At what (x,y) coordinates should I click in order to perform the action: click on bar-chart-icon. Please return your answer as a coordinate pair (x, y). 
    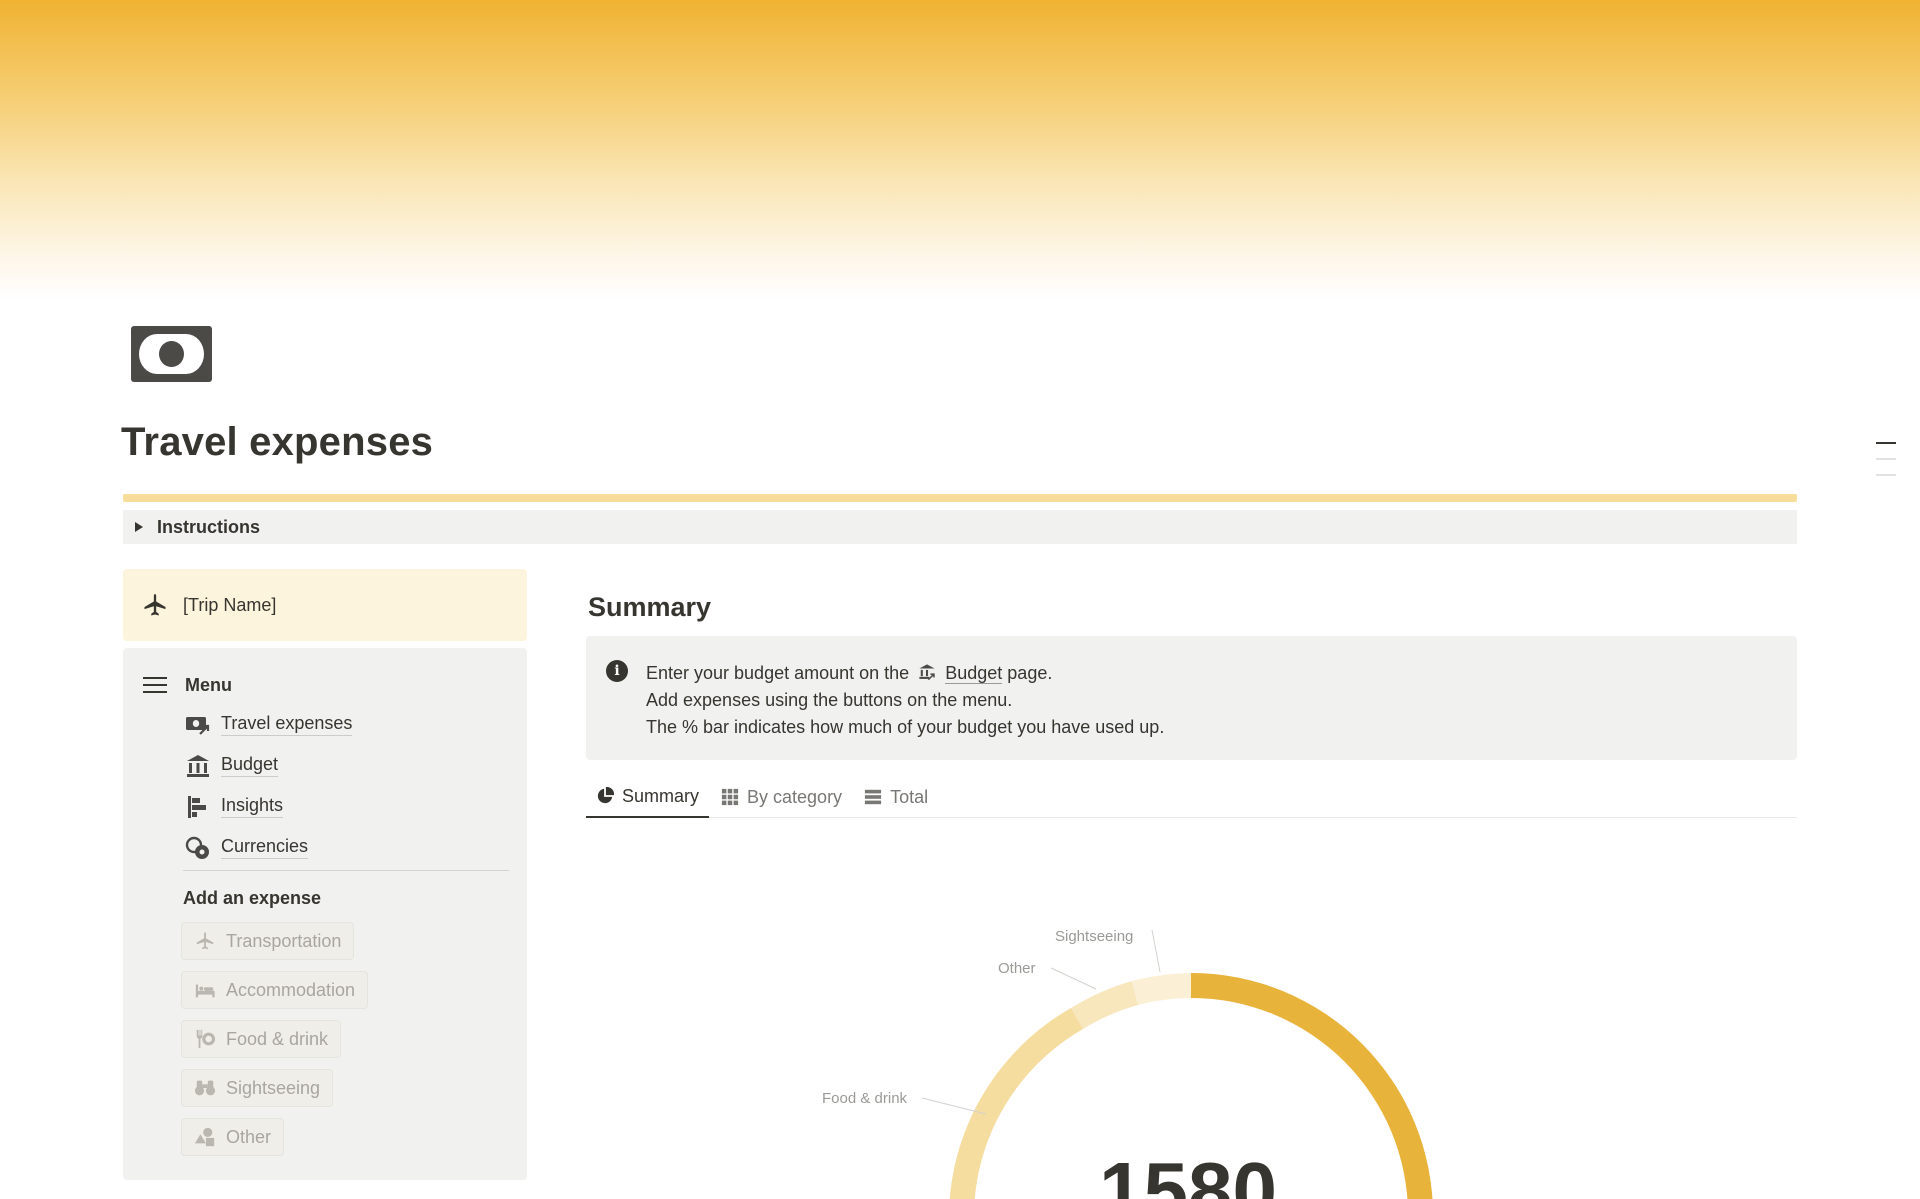
    Looking at the image, I should click on (197, 806).